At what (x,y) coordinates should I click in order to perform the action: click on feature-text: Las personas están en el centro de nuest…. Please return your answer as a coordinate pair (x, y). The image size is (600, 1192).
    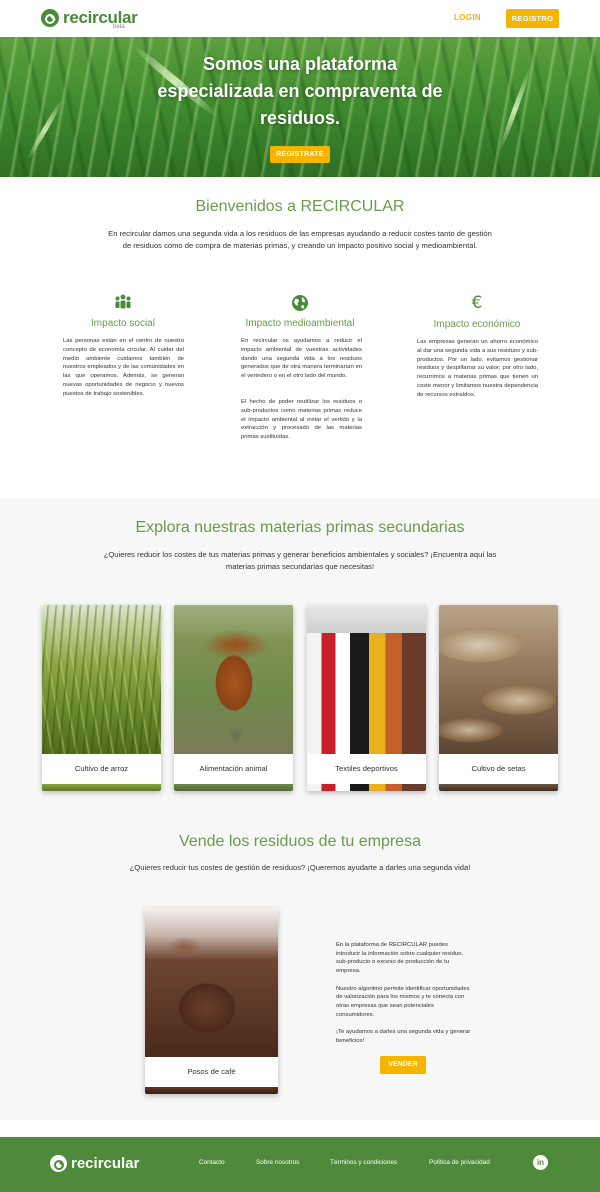
    Looking at the image, I should click on (123, 367).